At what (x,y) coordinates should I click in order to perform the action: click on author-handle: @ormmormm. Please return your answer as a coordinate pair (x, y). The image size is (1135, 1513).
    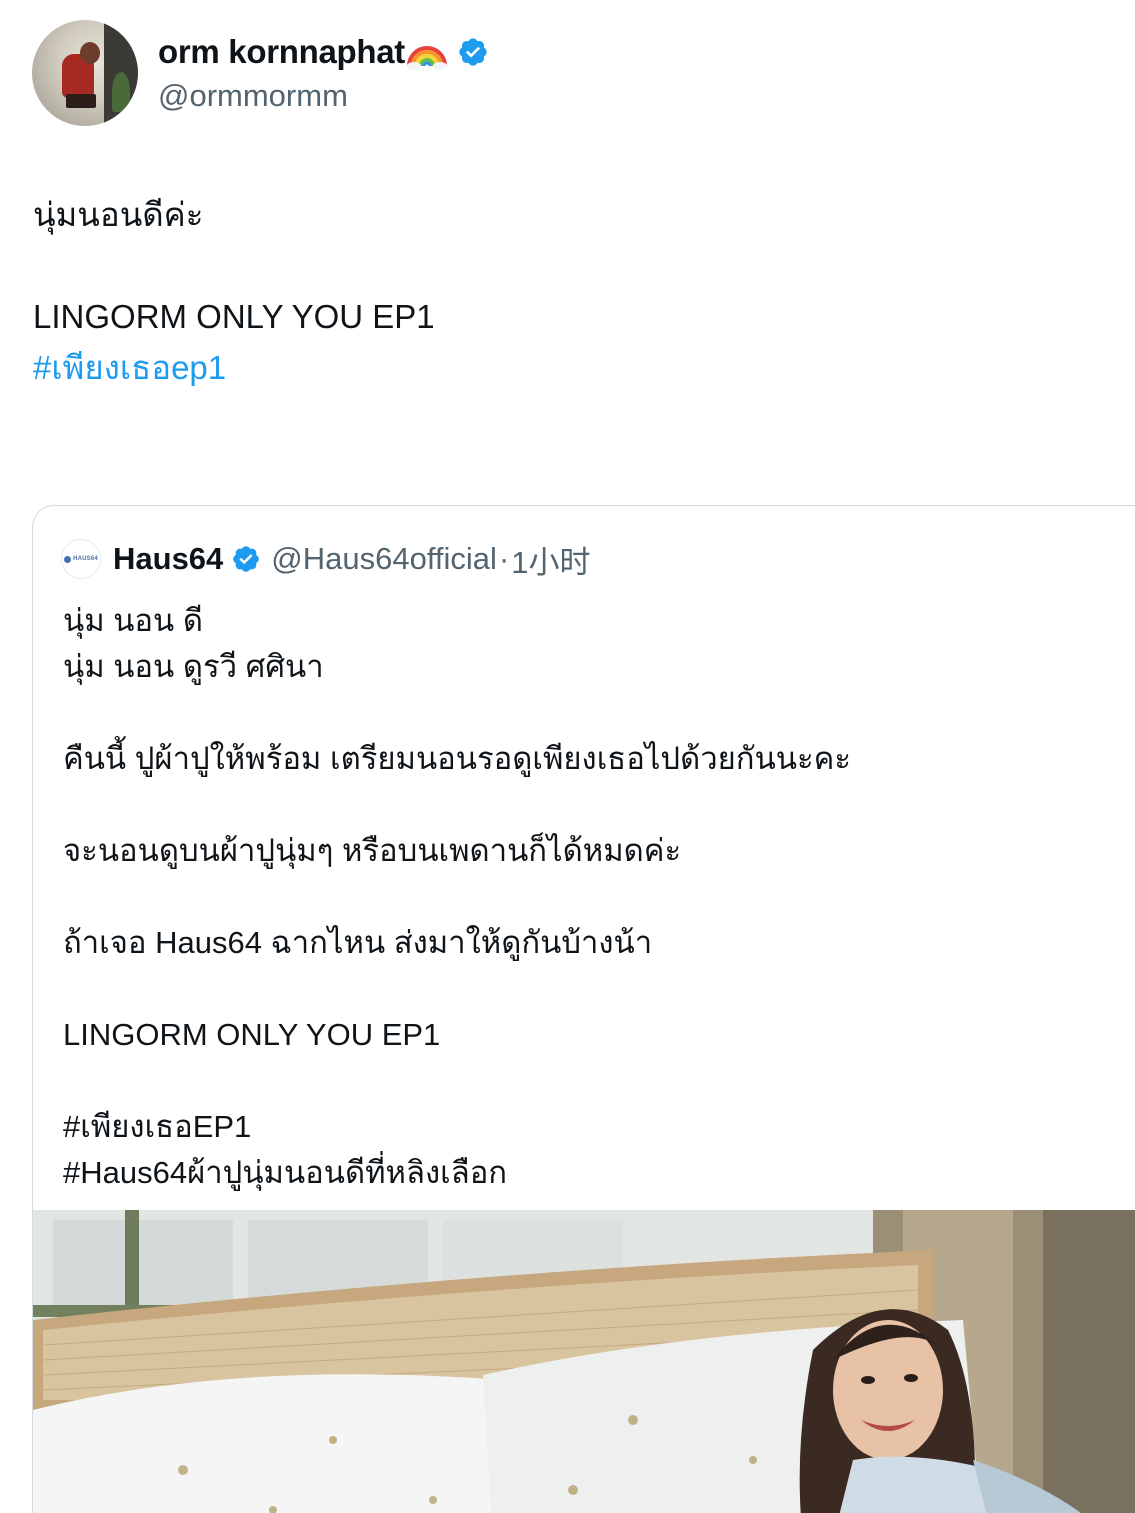
    Looking at the image, I should click on (253, 96).